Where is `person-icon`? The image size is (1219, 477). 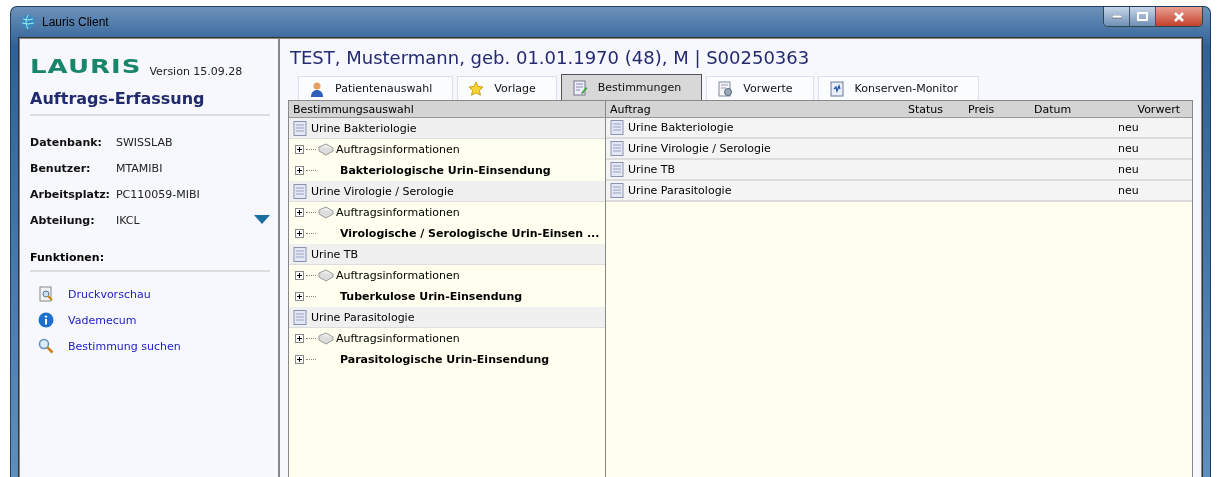 person-icon is located at coordinates (317, 88).